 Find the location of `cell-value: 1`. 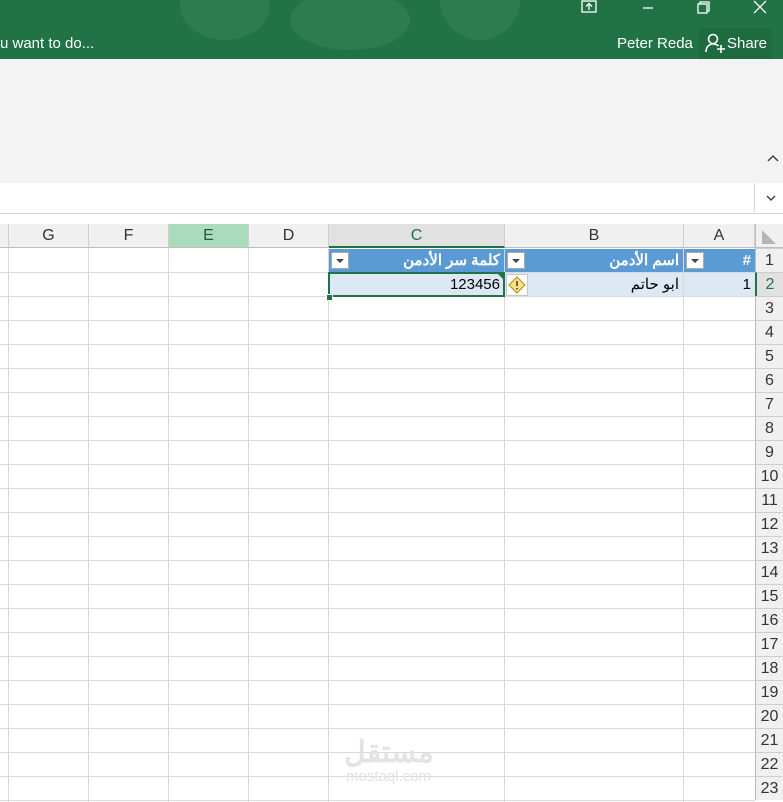

cell-value: 1 is located at coordinates (746, 284).